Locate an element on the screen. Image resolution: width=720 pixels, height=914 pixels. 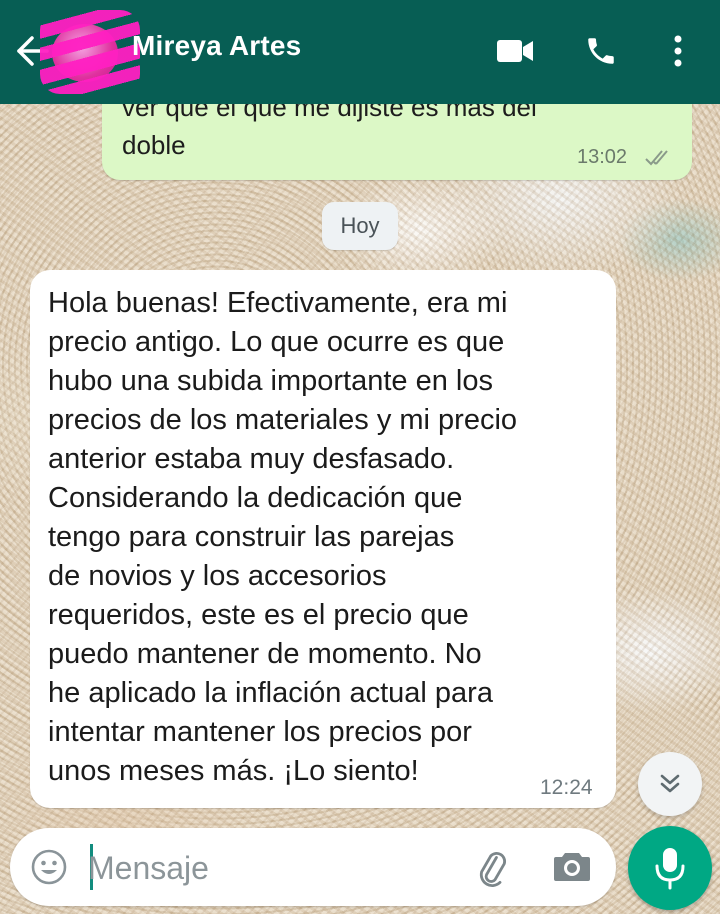
attach-paperclip-icon is located at coordinates (492, 870).